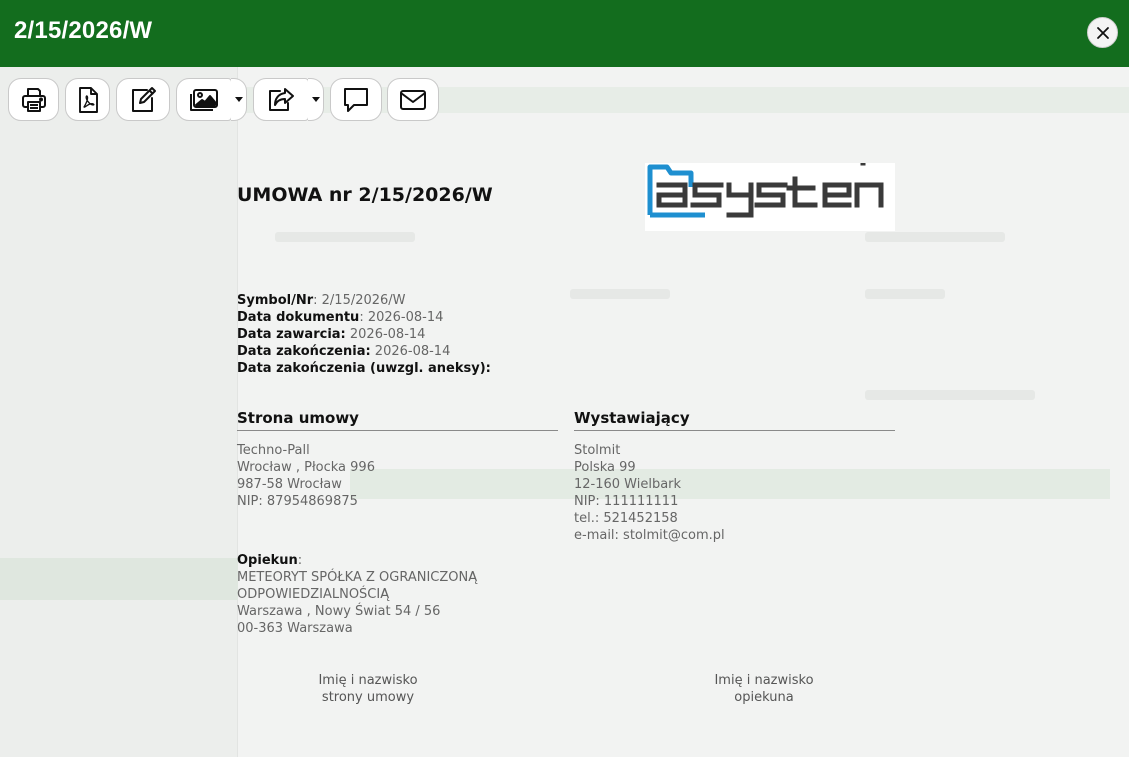 This screenshot has width=1129, height=757. I want to click on background-active-band, so click(119, 579).